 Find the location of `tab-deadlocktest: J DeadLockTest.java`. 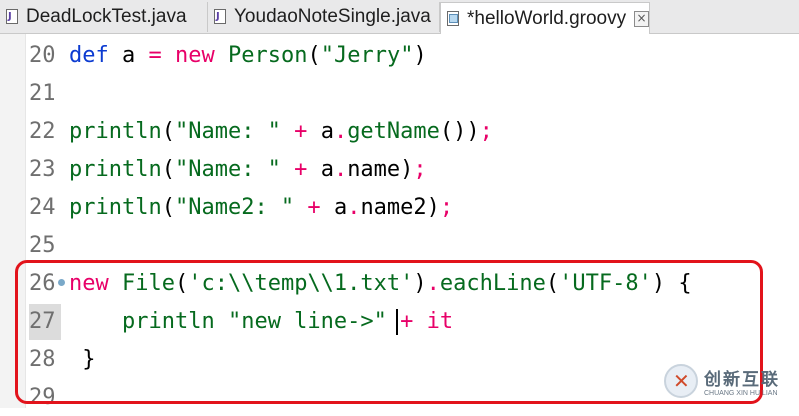

tab-deadlocktest: J DeadLockTest.java is located at coordinates (104, 17).